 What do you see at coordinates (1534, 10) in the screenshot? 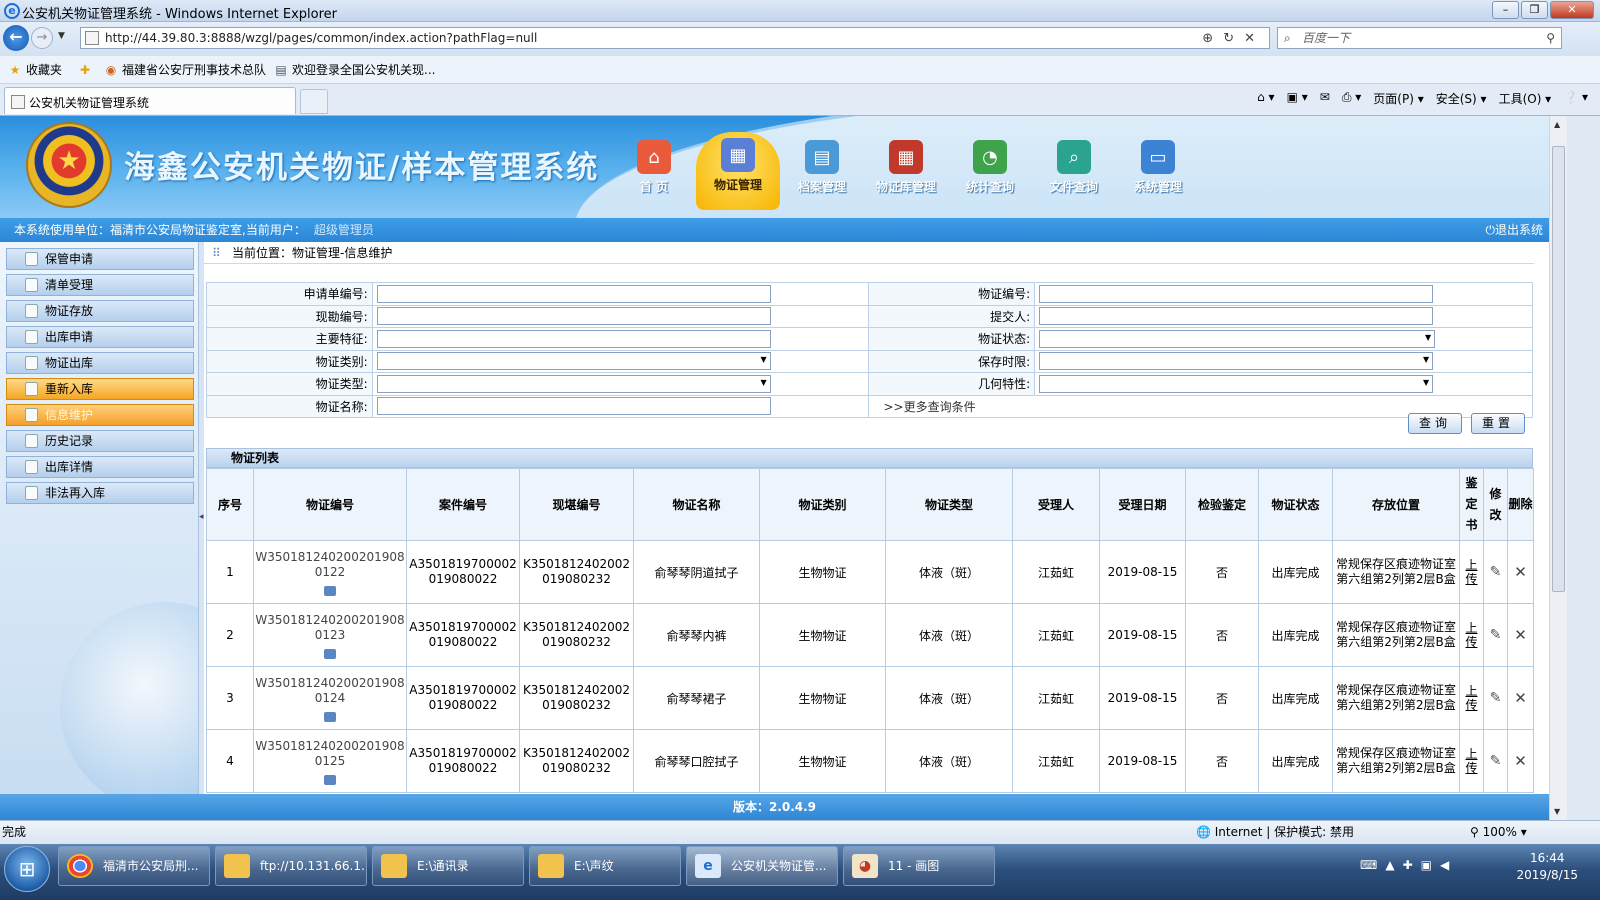
I see `maximize-icon: ❐` at bounding box center [1534, 10].